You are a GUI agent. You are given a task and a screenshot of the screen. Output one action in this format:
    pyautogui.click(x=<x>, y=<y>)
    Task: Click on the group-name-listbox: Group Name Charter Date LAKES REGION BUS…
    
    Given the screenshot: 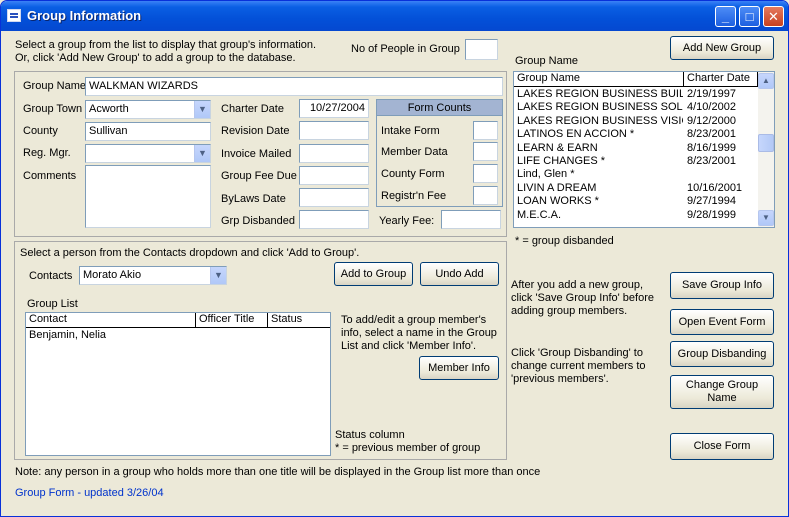 What is the action you would take?
    pyautogui.click(x=644, y=149)
    